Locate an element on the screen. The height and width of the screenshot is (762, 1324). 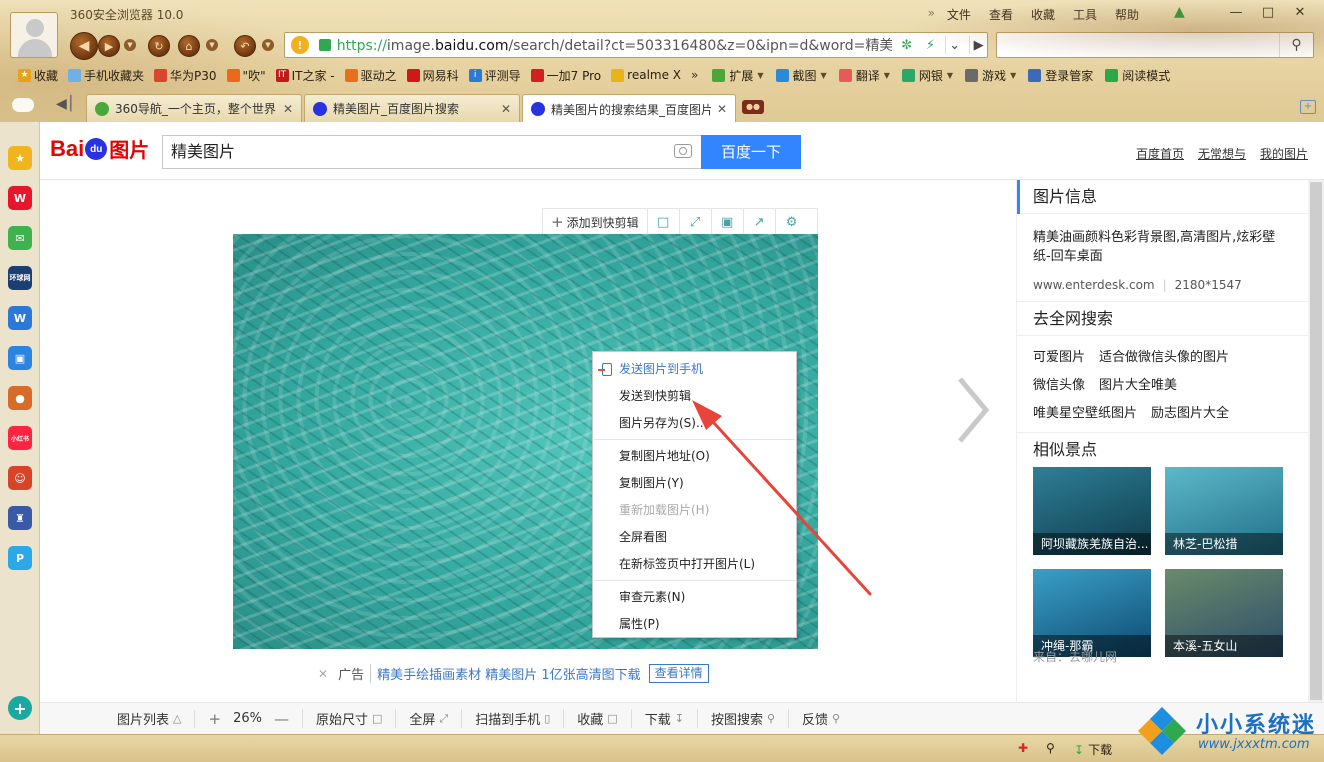
ctx-send-to-clip: 发送到快剪辑 is located at coordinates (694, 396).